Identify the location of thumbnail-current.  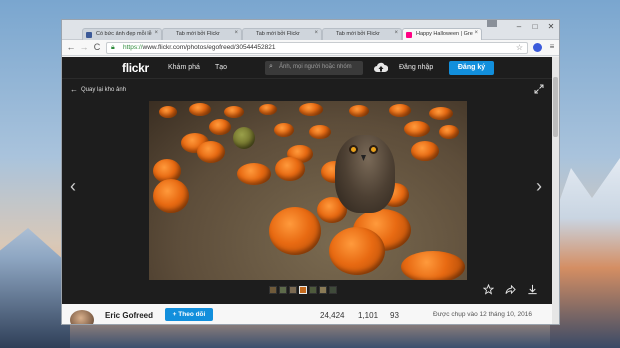
(303, 290).